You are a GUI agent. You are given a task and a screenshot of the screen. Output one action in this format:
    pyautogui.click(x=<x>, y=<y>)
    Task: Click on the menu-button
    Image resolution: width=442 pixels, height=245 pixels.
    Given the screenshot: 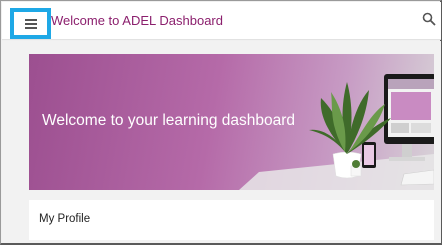 What is the action you would take?
    pyautogui.click(x=30, y=23)
    